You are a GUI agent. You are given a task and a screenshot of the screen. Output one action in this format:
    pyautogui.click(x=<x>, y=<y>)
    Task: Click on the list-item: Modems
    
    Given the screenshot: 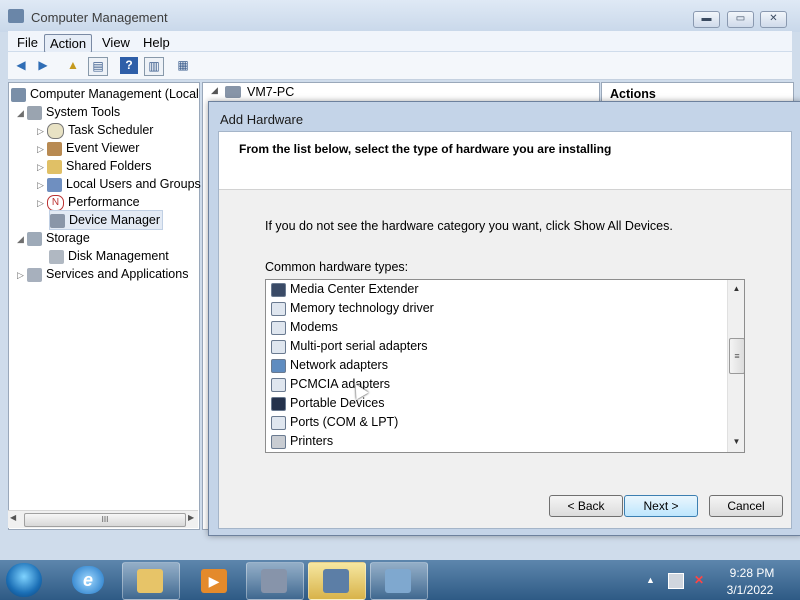 What is the action you would take?
    pyautogui.click(x=304, y=327)
    